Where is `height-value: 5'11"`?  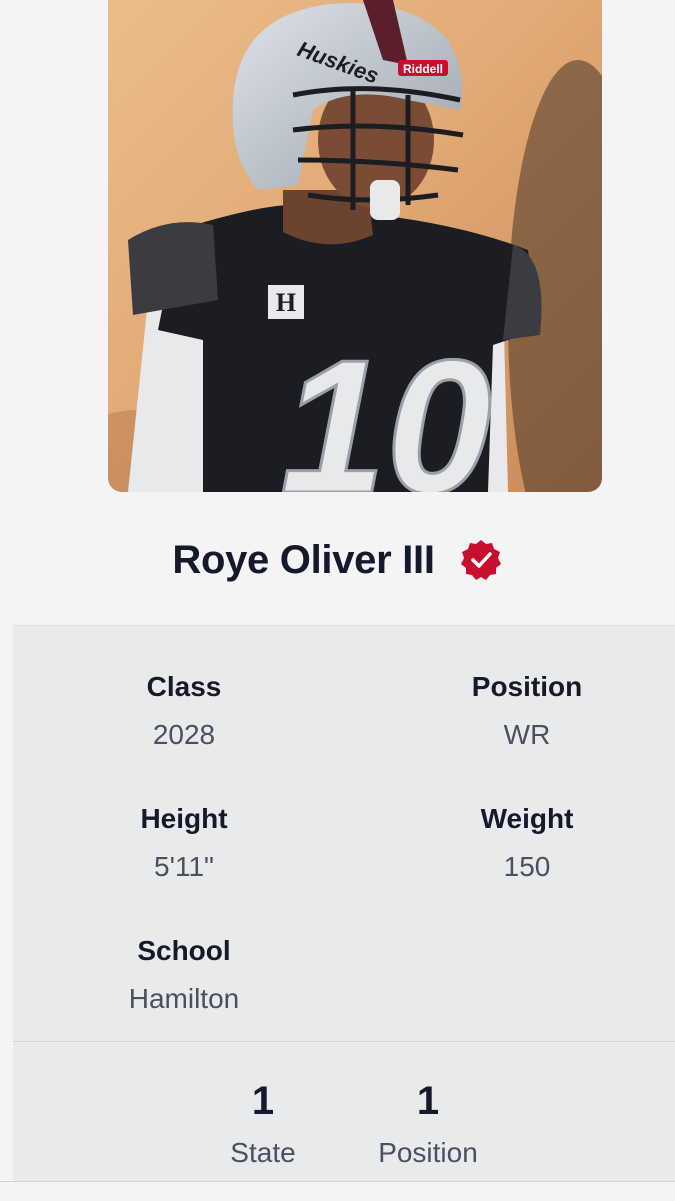
height-value: 5'11" is located at coordinates (184, 866).